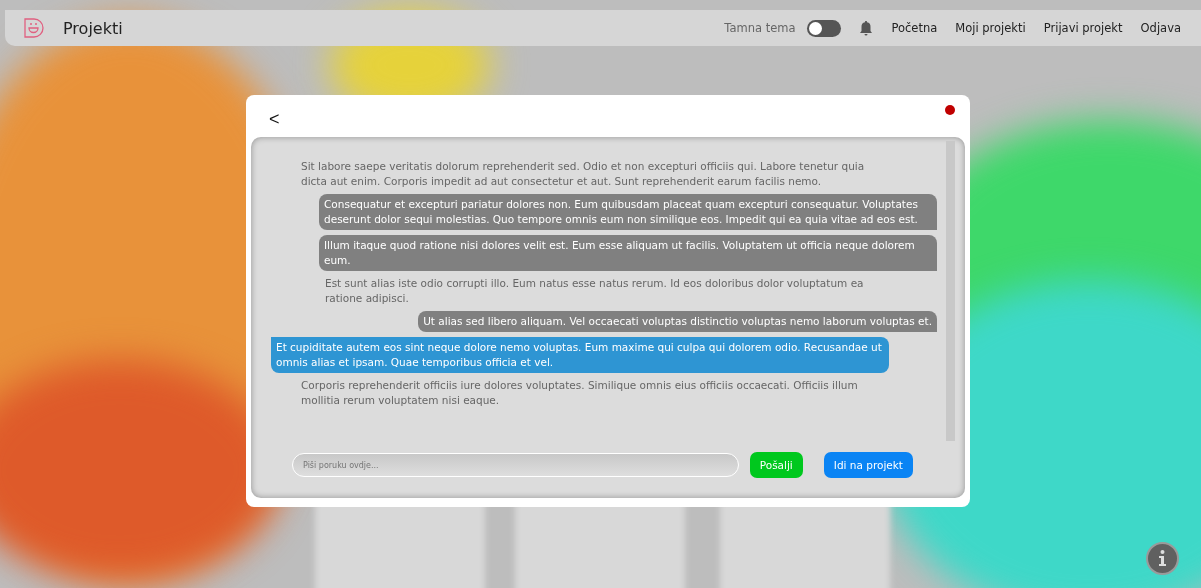  Describe the element at coordinates (914, 28) in the screenshot. I see `nav-link: Početna` at that location.